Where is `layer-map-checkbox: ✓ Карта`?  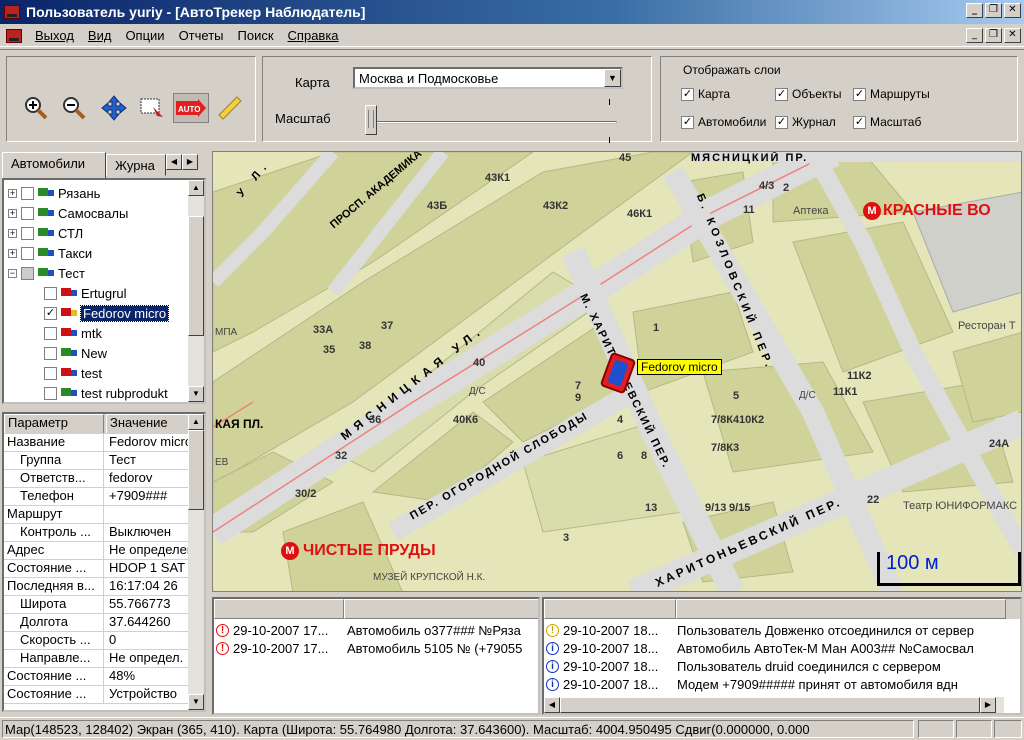 layer-map-checkbox: ✓ Карта is located at coordinates (705, 94).